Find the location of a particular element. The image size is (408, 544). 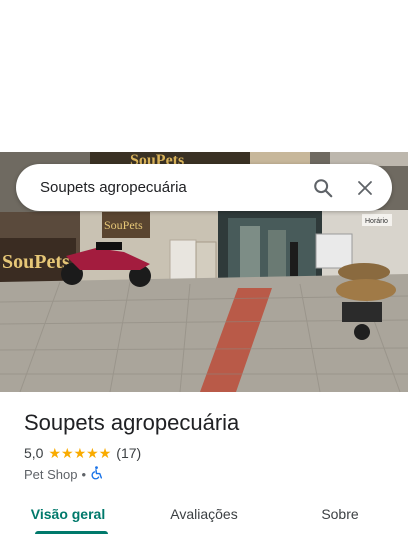

search-icon is located at coordinates (323, 188).